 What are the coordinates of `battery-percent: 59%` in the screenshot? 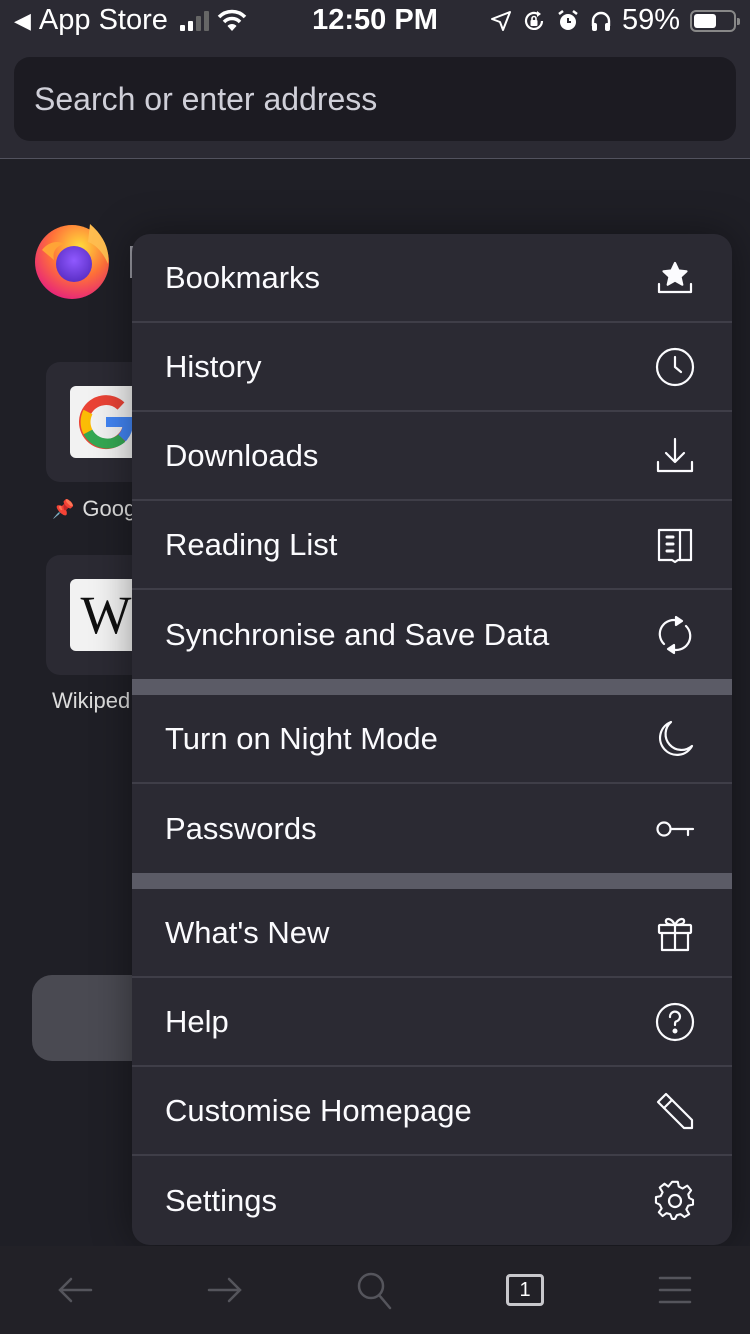 It's located at (650, 20).